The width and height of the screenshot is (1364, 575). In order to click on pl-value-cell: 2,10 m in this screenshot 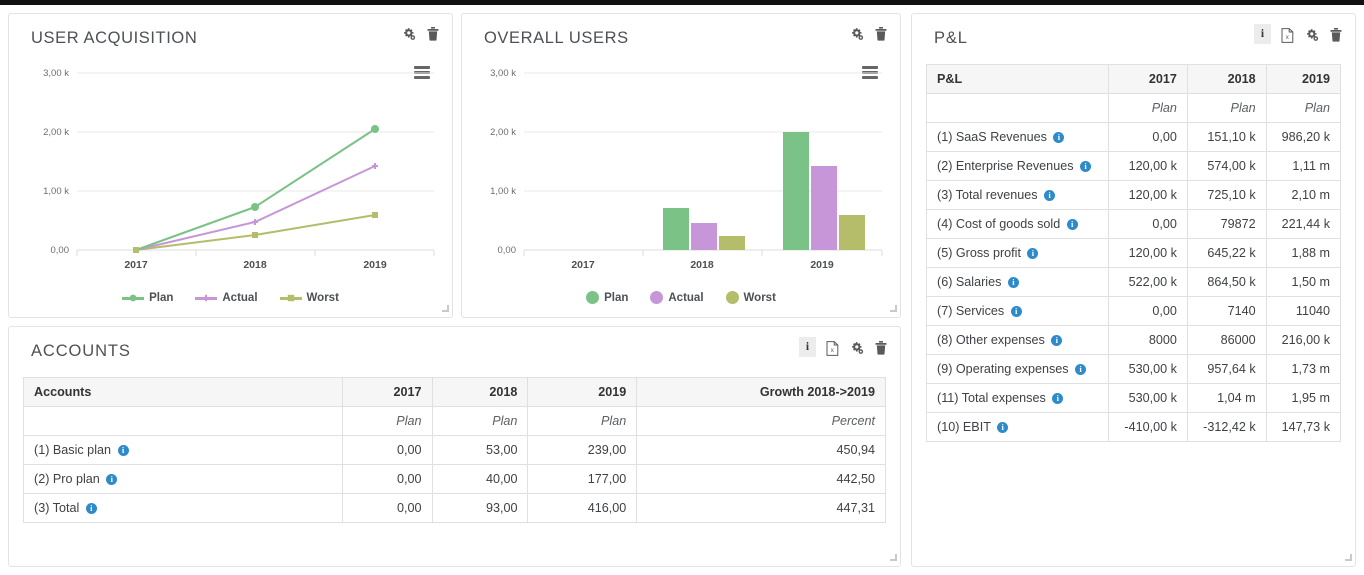, I will do `click(1303, 195)`.